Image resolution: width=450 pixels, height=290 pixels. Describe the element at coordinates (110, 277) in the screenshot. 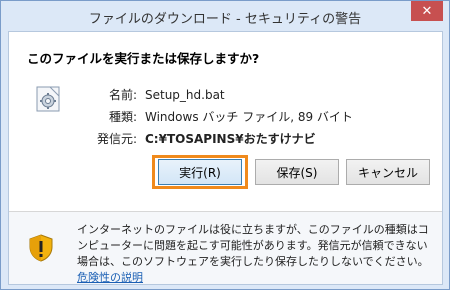

I see `risk-explanation-link: 危険性の説明` at that location.